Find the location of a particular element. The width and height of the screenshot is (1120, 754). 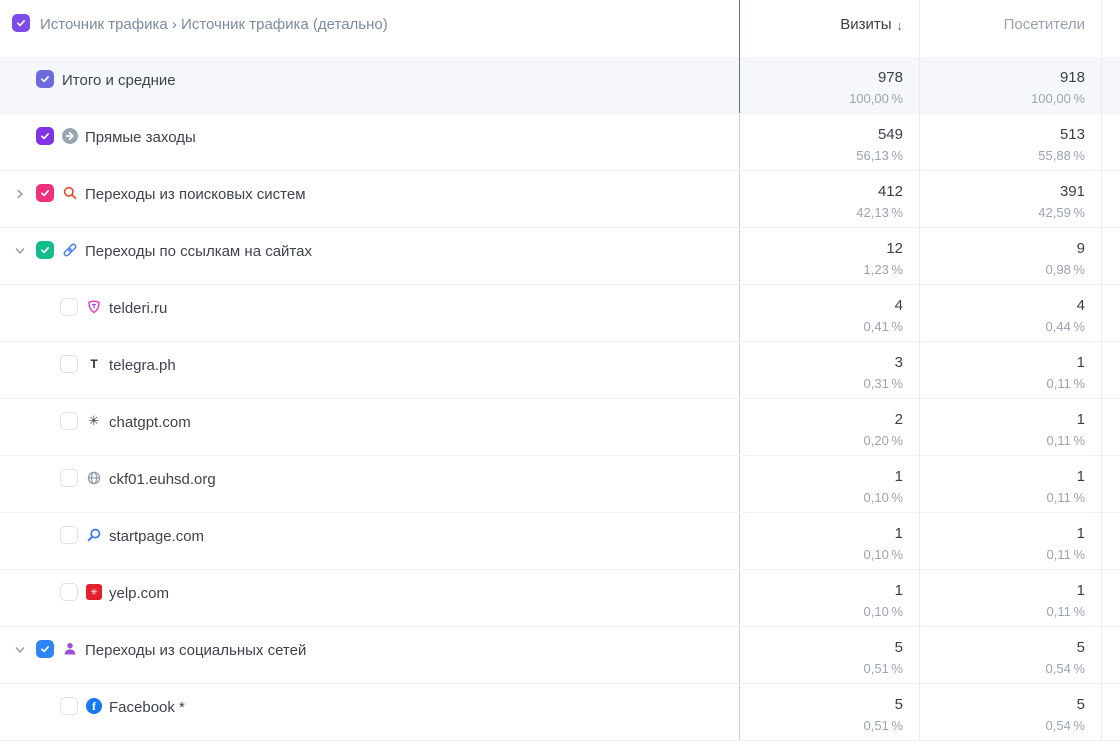

row-name-cell: Переходы из социальных сетей is located at coordinates (370, 655).